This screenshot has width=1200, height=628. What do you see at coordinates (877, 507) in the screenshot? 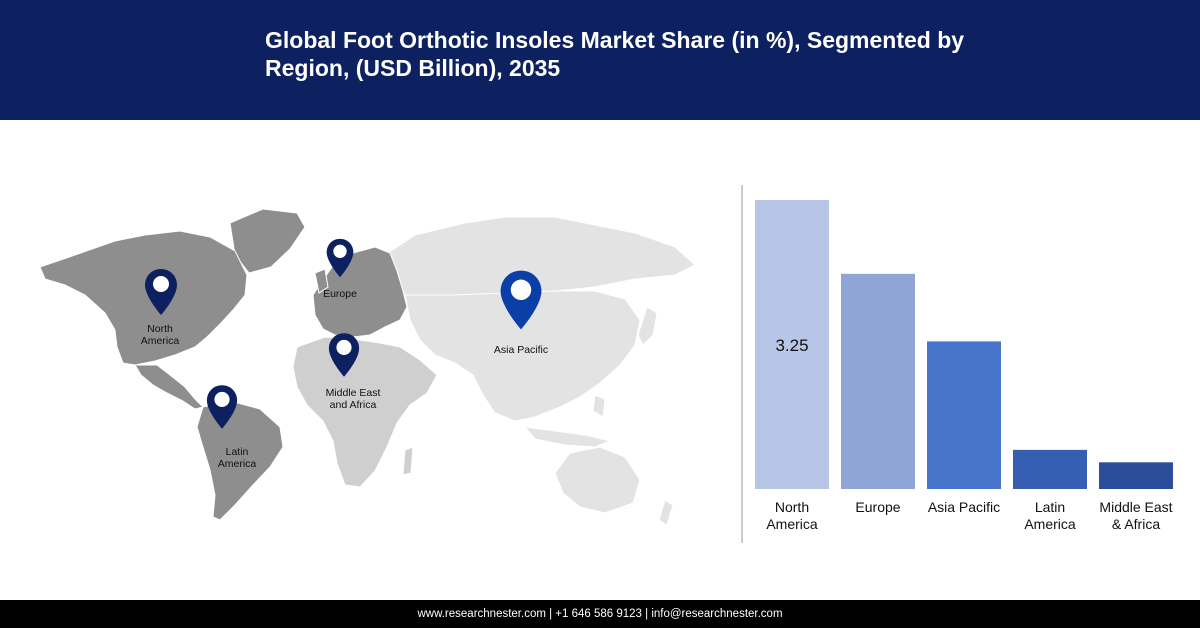
I see `x-tick-label: Europe` at bounding box center [877, 507].